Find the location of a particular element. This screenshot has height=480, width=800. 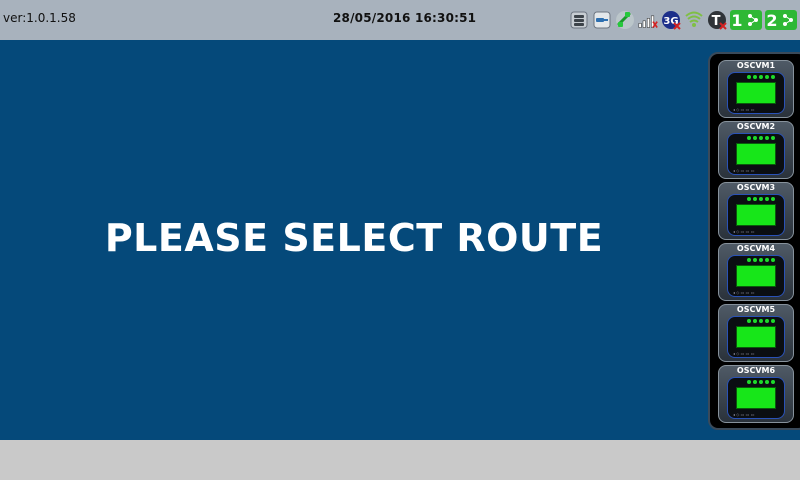

wifi-icon is located at coordinates (694, 20).